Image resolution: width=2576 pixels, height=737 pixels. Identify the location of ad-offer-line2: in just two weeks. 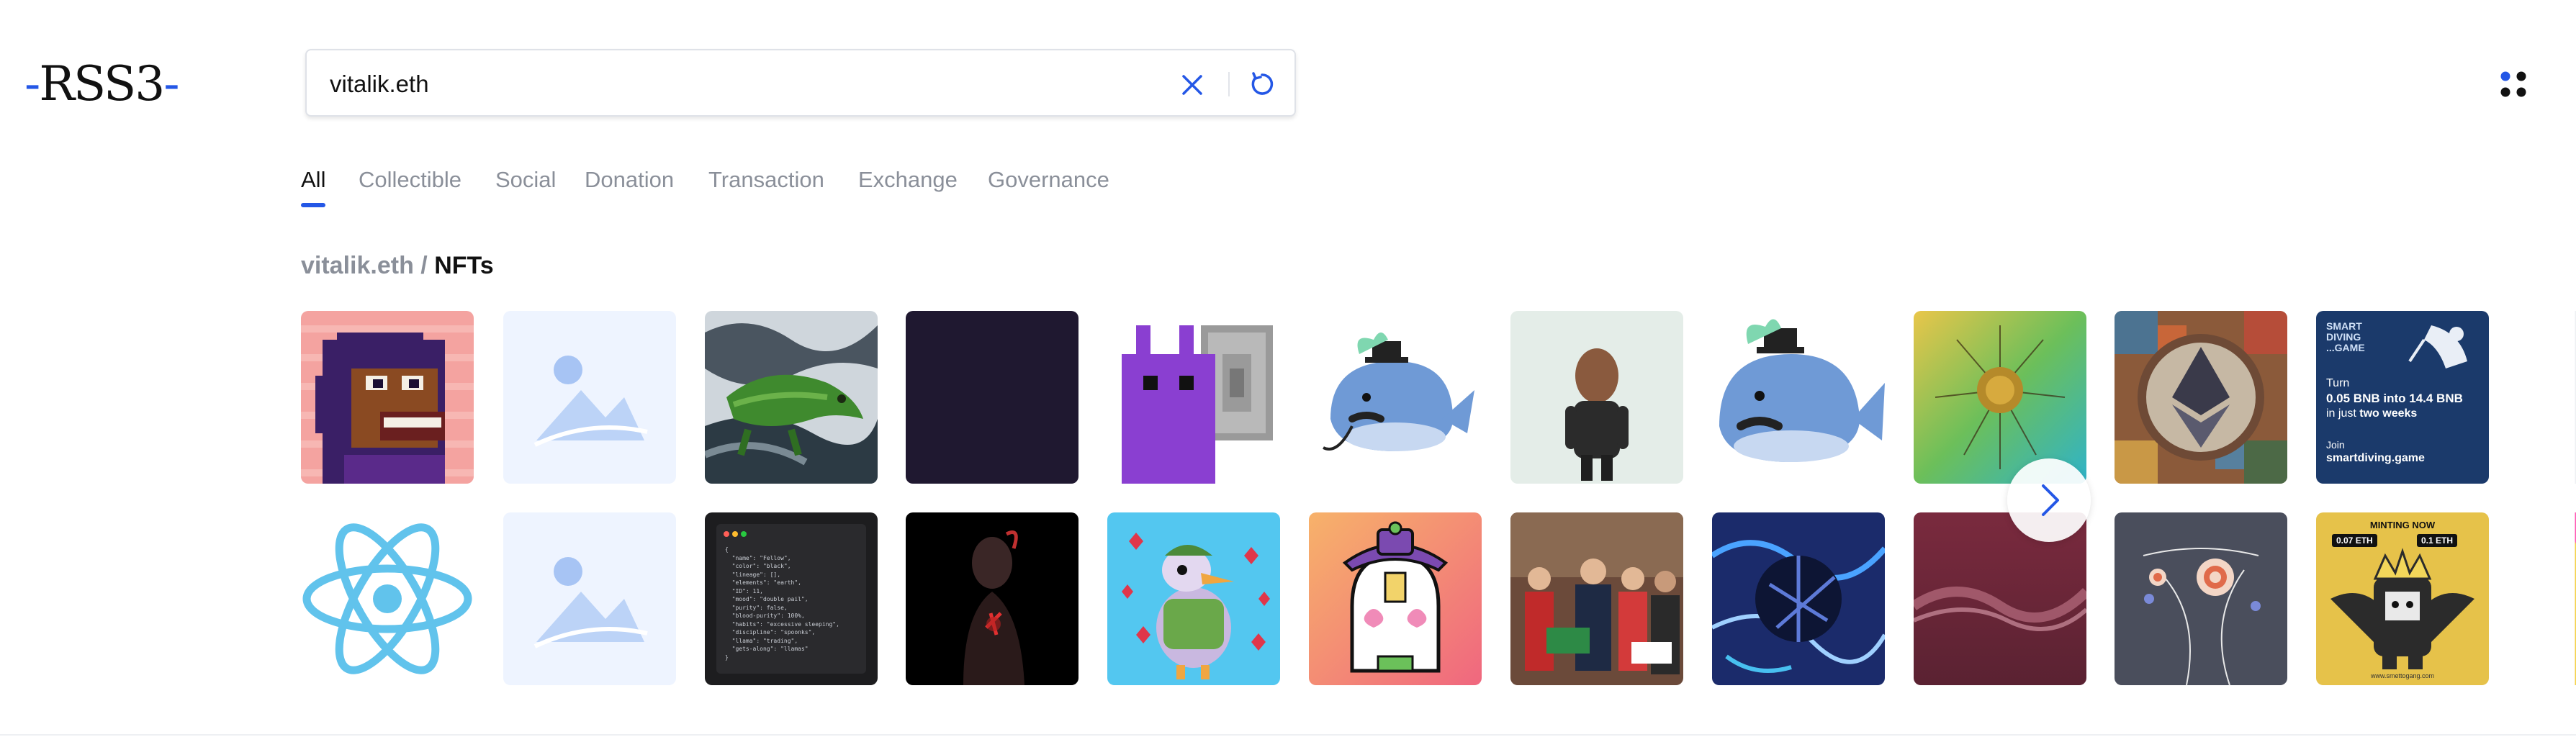
(2371, 413).